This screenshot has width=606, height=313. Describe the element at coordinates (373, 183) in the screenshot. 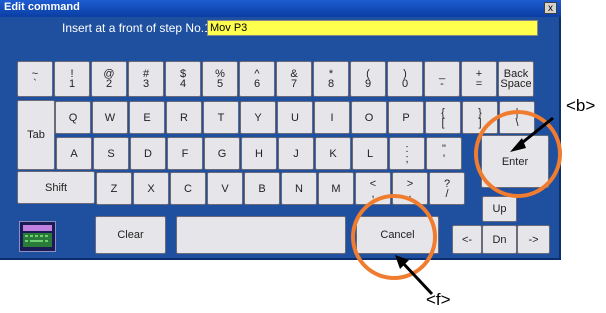

I see `key-top-label: <` at that location.